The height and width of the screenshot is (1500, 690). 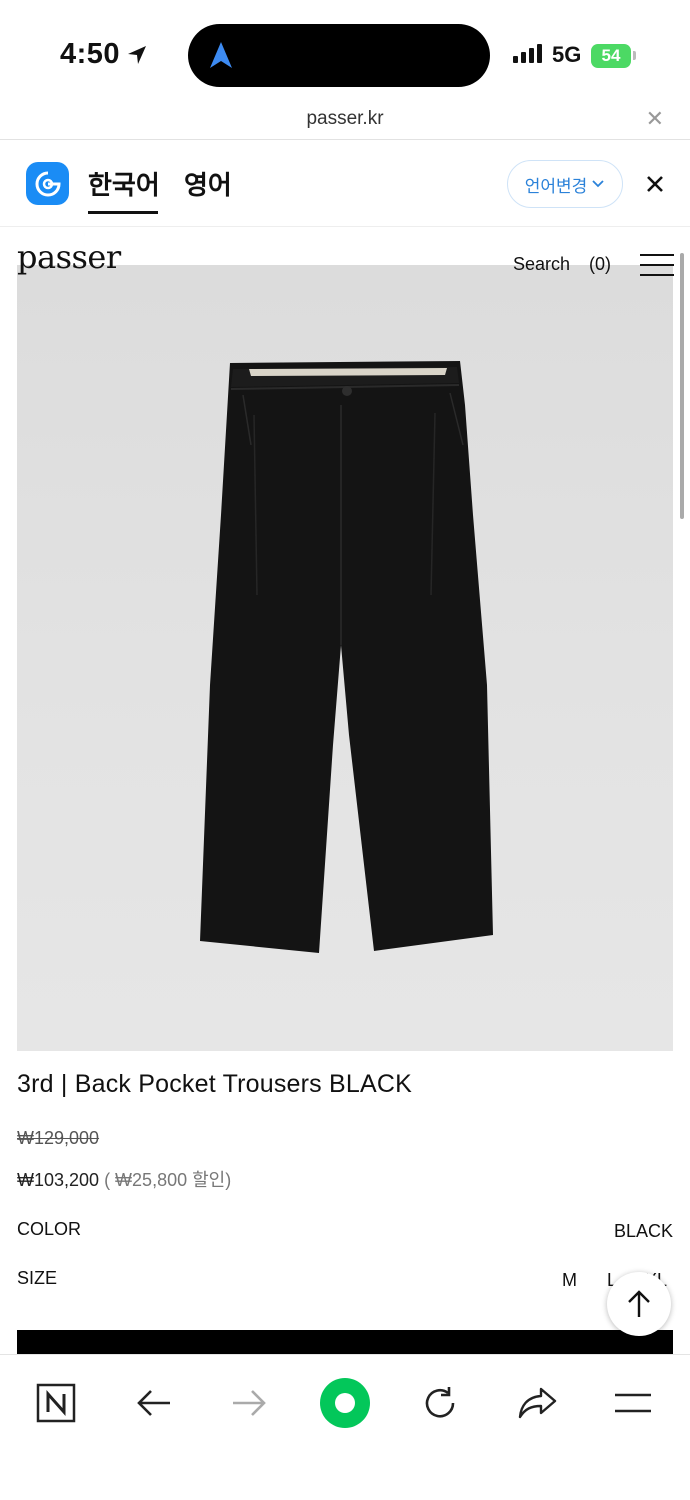 I want to click on size-option-m: M, so click(x=569, y=1280).